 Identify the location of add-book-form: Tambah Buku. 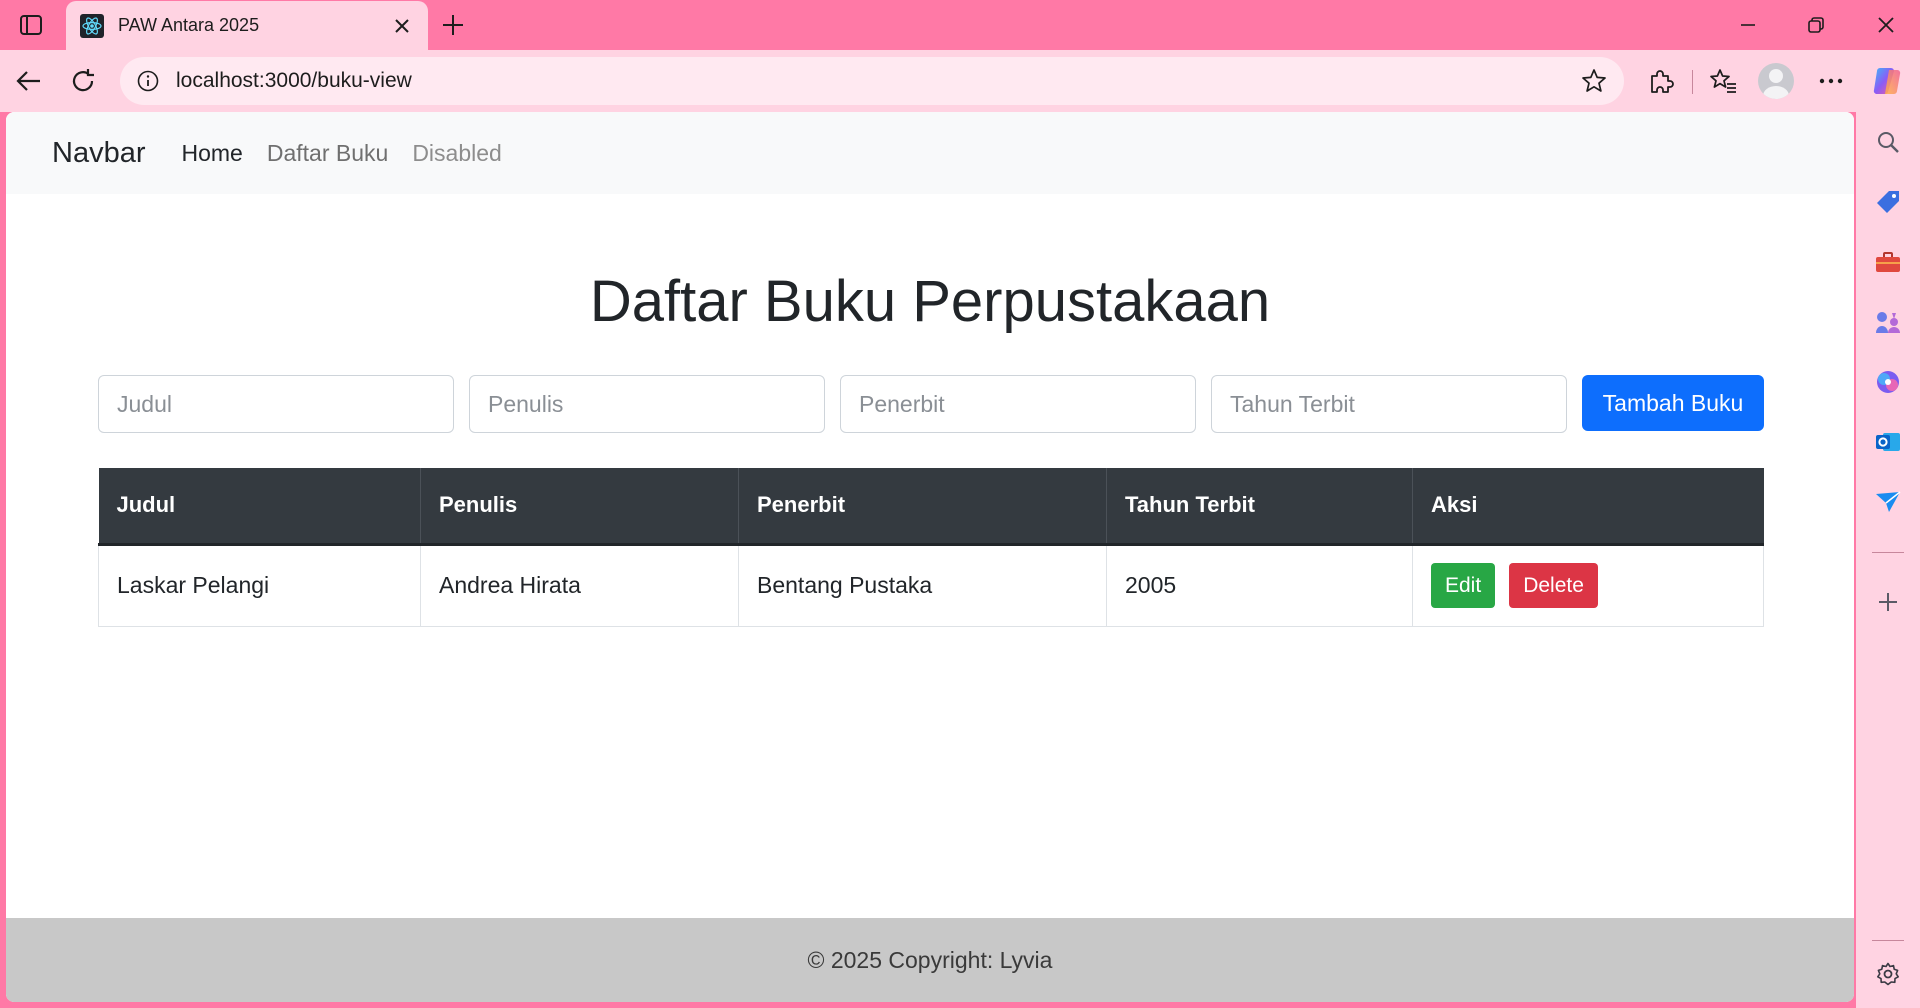
(931, 404).